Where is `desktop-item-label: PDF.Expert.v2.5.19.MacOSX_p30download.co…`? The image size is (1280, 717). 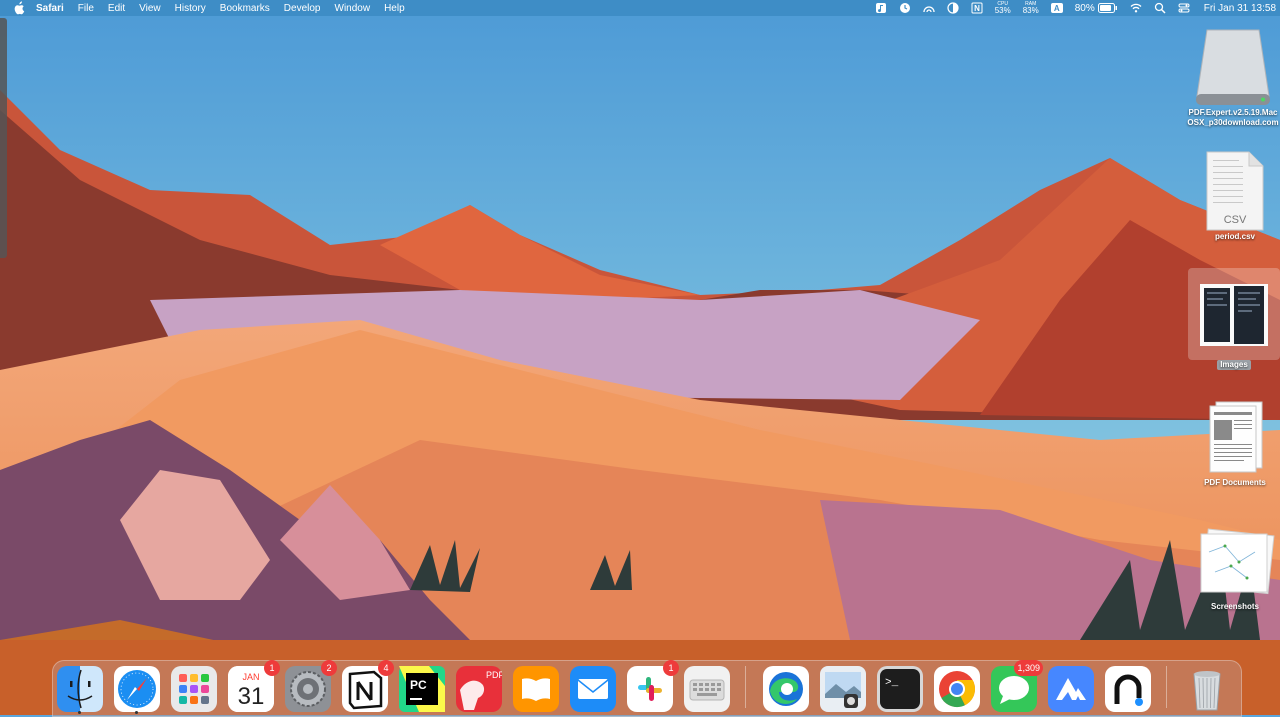 desktop-item-label: PDF.Expert.v2.5.19.MacOSX_p30download.co… is located at coordinates (1233, 117).